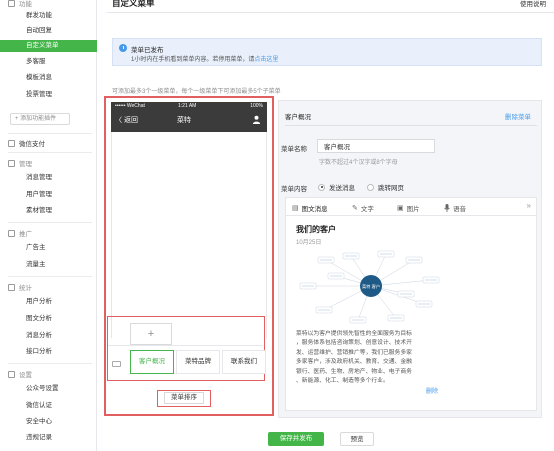 Image resolution: width=554 pixels, height=451 pixels. I want to click on wallet-icon, so click(11, 143).